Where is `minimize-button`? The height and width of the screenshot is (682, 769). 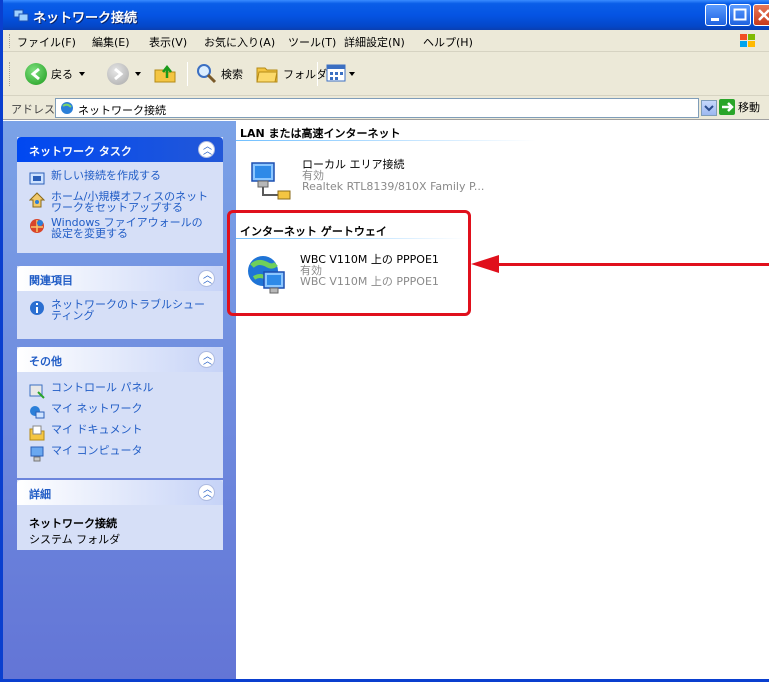
minimize-button is located at coordinates (716, 15).